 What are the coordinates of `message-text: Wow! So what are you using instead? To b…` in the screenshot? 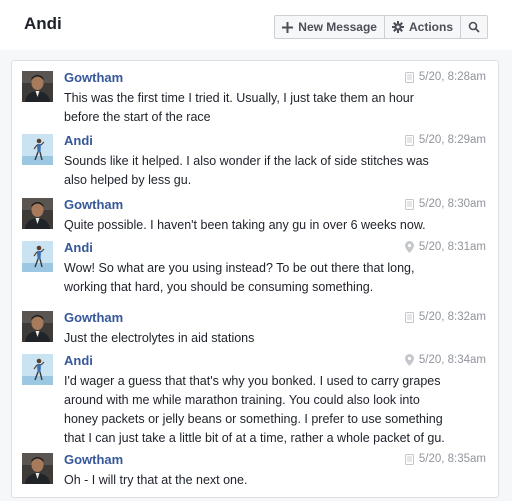 It's located at (274, 278).